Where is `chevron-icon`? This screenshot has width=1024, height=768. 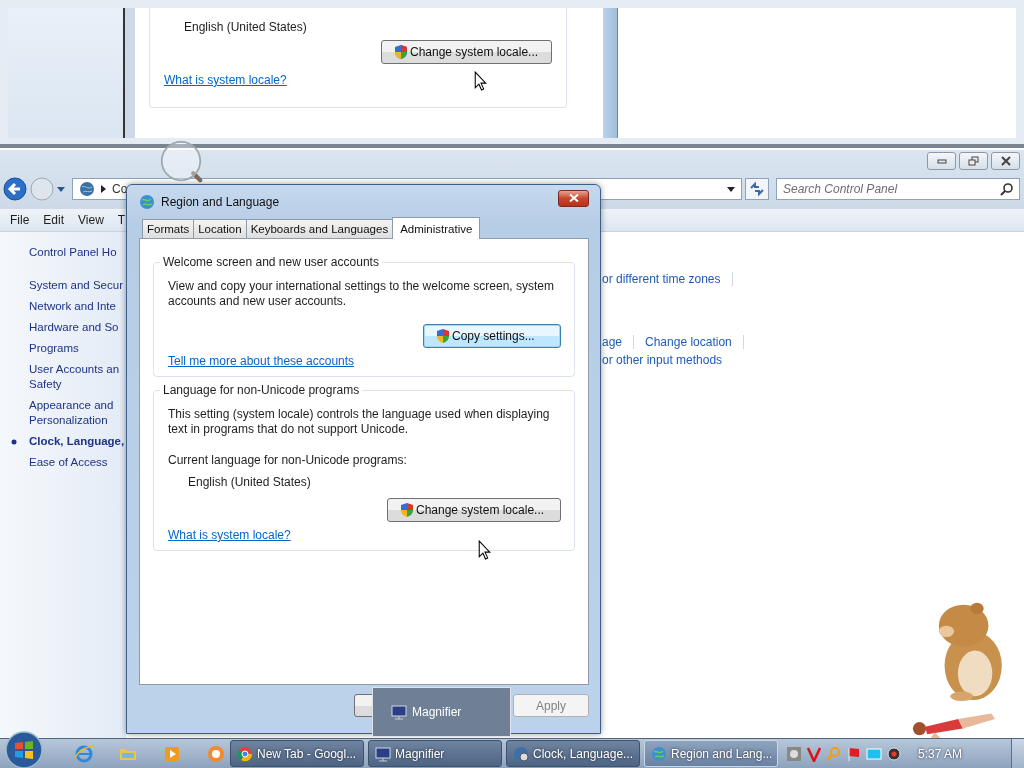
chevron-icon is located at coordinates (103, 189).